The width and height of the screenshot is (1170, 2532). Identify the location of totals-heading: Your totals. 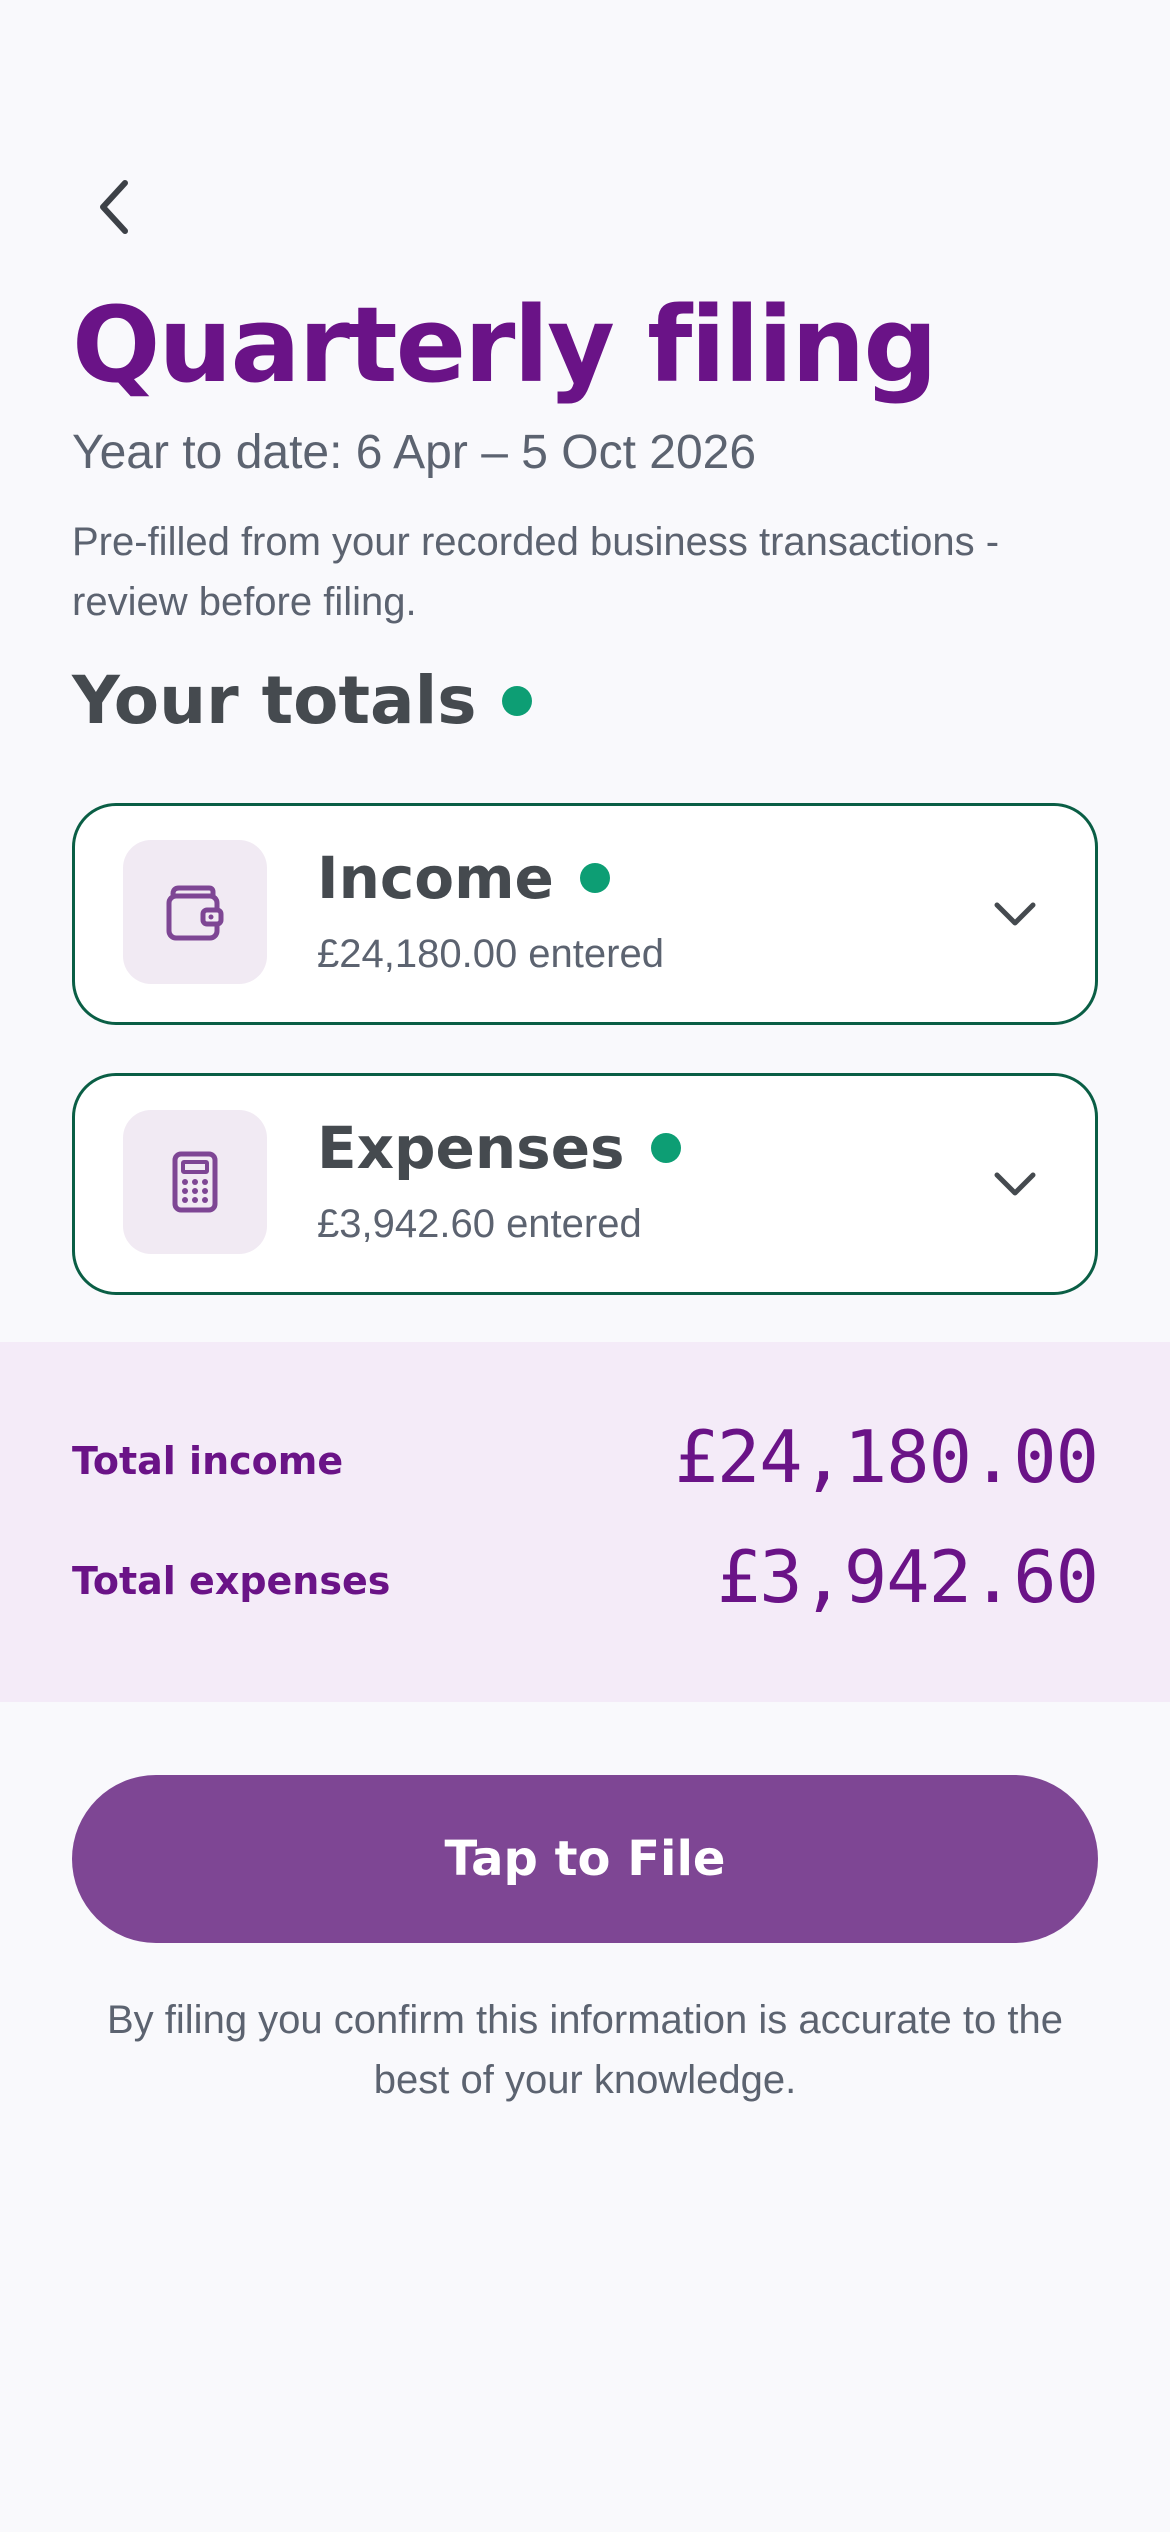
(302, 700).